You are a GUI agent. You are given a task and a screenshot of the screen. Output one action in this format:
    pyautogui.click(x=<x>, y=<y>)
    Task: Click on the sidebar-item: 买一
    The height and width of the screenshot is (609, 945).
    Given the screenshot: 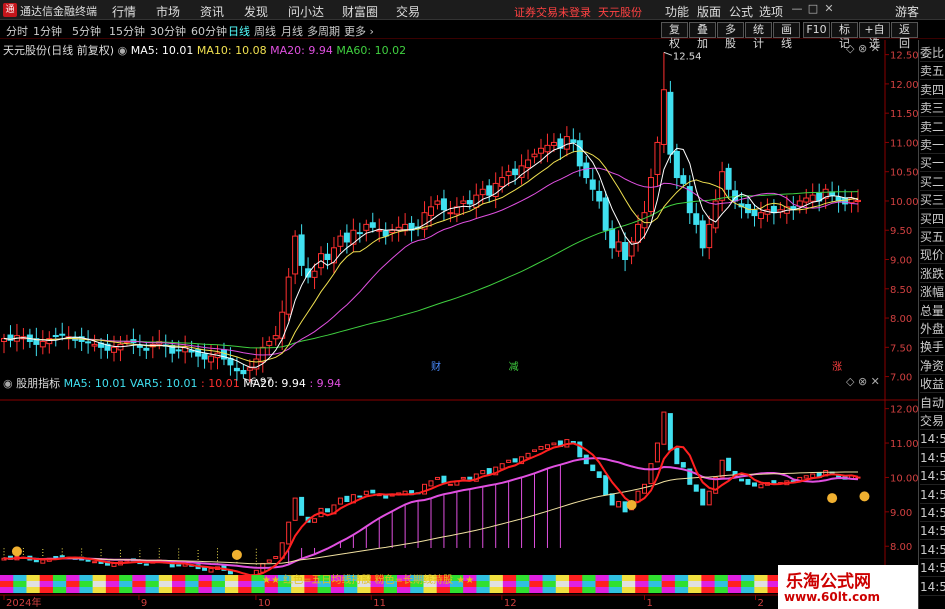 What is the action you would take?
    pyautogui.click(x=932, y=163)
    